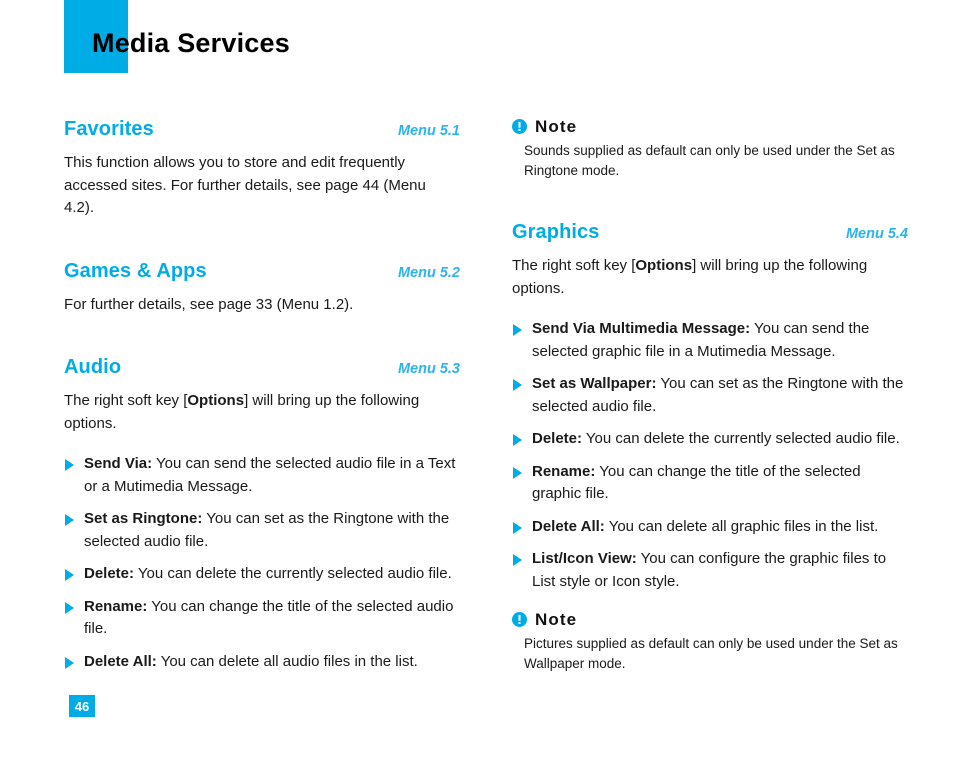 The image size is (954, 764). I want to click on section-header: Games & Apps Menu 5.2, so click(262, 271).